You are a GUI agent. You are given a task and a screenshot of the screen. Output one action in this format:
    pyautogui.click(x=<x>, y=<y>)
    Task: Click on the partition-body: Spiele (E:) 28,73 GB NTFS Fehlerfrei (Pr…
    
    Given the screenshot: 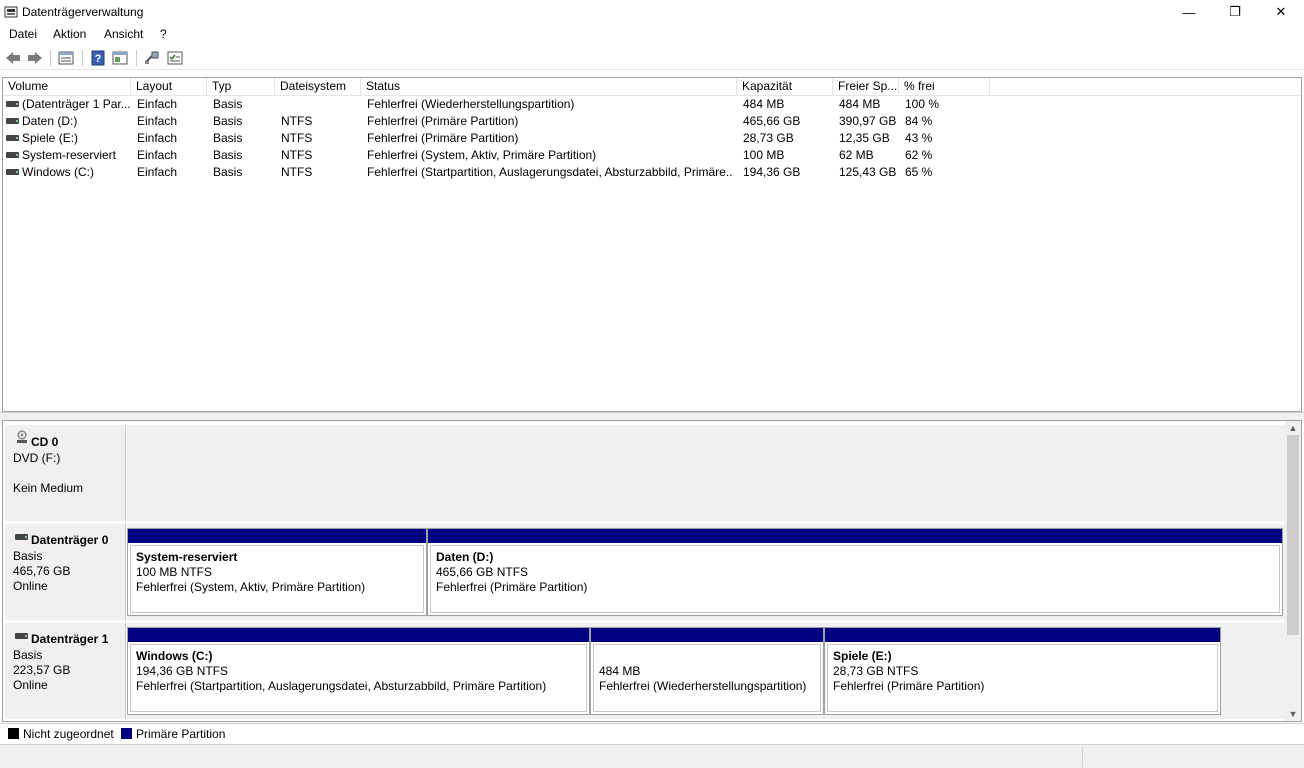 What is the action you would take?
    pyautogui.click(x=1022, y=678)
    